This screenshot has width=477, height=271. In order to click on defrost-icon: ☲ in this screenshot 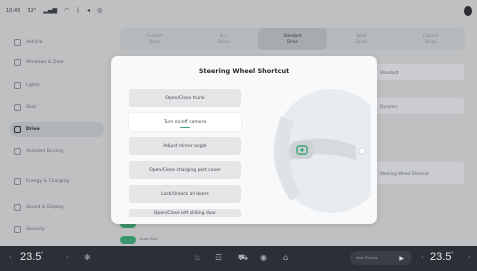, I will do `click(218, 258)`.